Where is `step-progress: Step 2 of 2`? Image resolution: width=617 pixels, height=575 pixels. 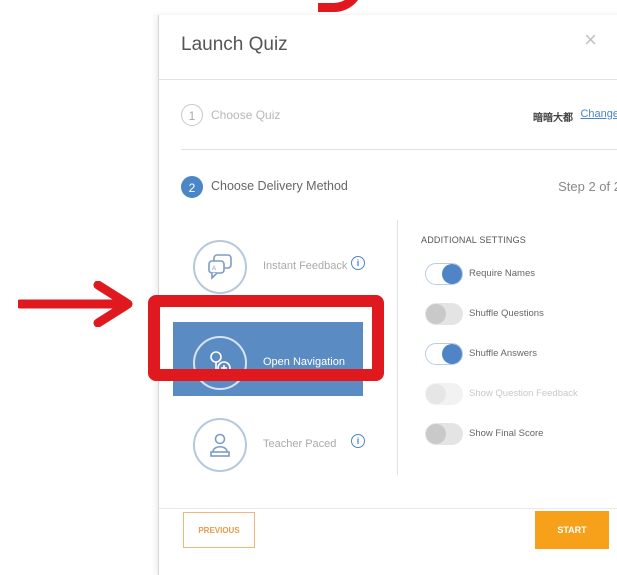 step-progress: Step 2 of 2 is located at coordinates (587, 186).